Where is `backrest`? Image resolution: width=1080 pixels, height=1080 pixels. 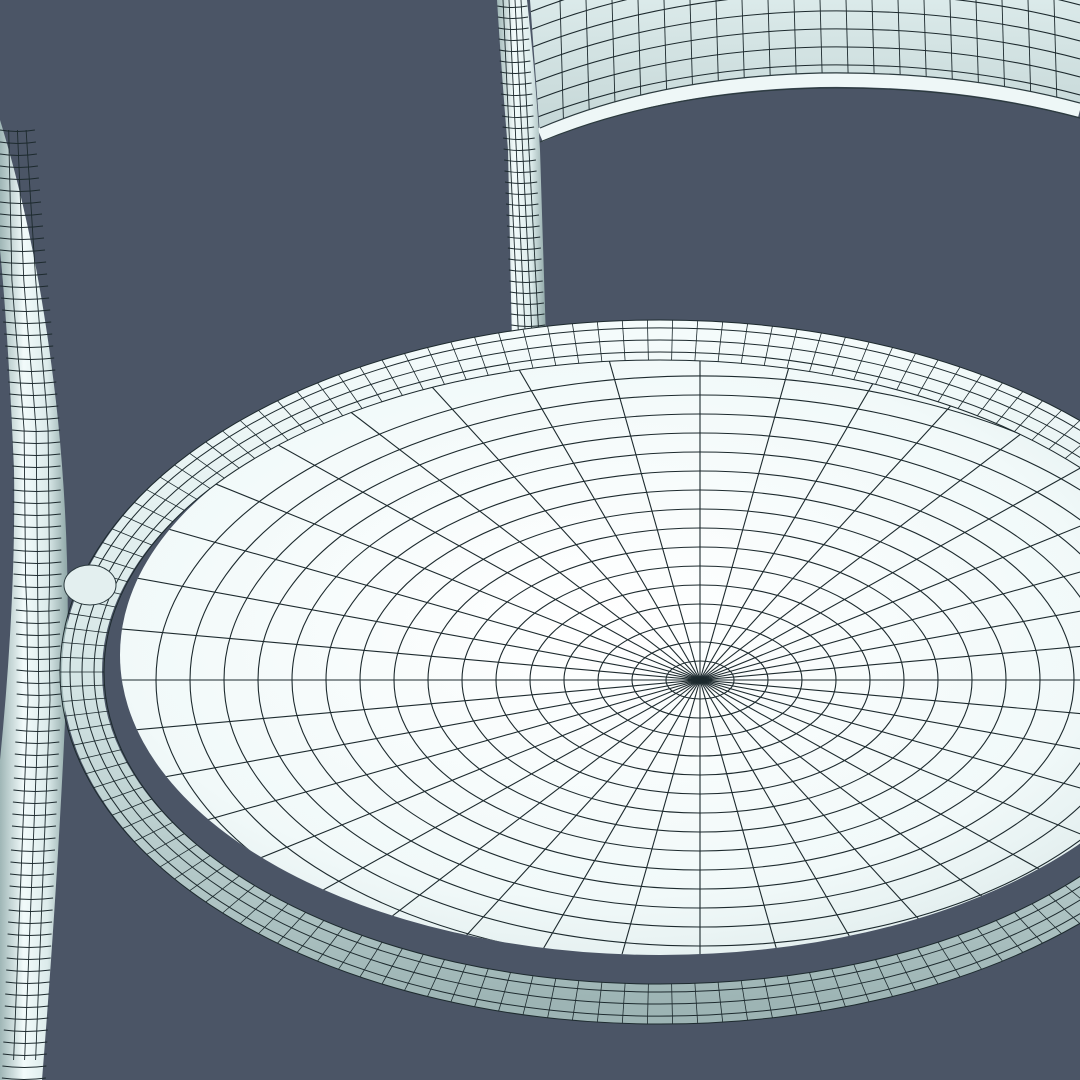
backrest is located at coordinates (805, 71).